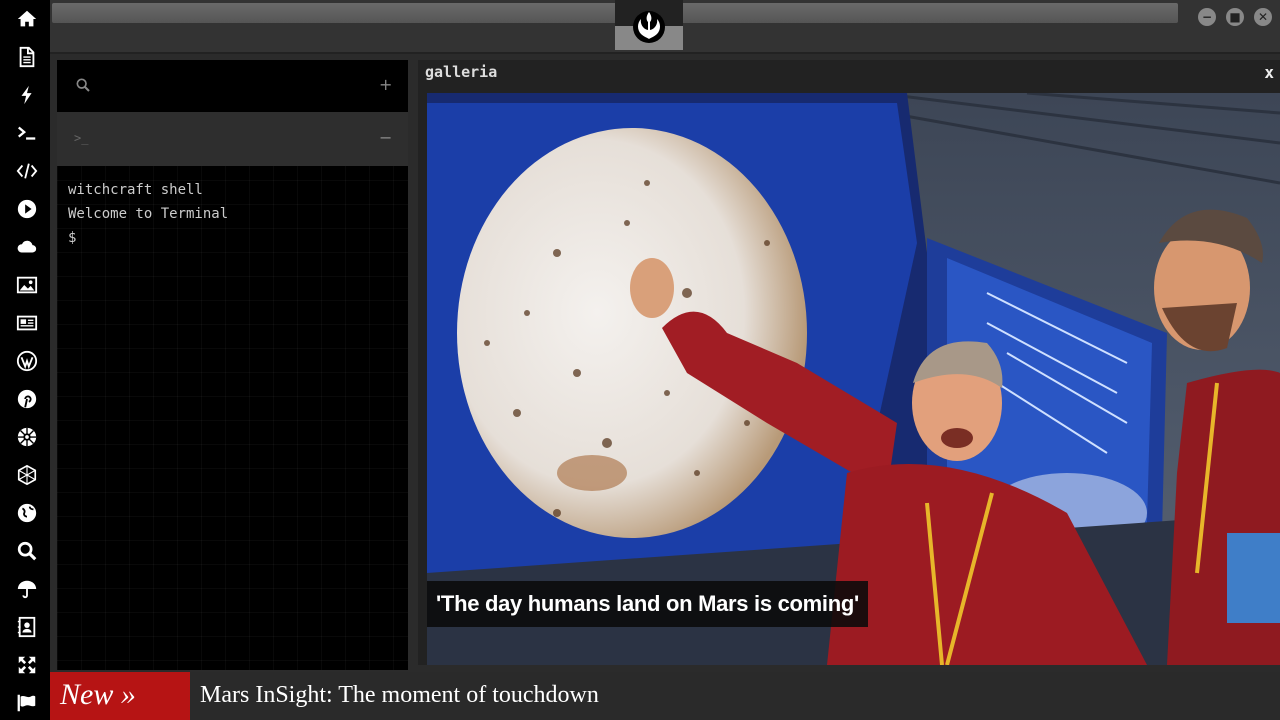 The image size is (1280, 720). I want to click on logo-tab, so click(649, 25).